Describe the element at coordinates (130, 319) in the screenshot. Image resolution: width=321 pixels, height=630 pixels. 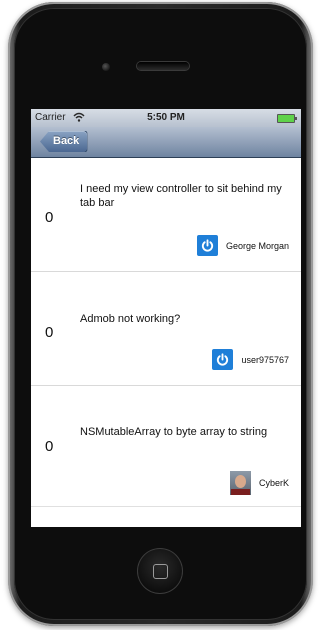
I see `question-title: Admob not working?` at that location.